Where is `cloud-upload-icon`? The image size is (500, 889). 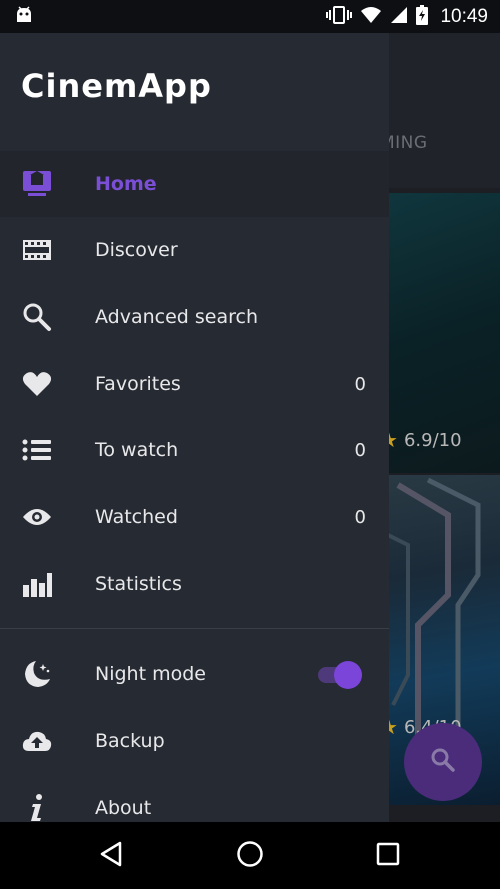
cloud-upload-icon is located at coordinates (37, 741).